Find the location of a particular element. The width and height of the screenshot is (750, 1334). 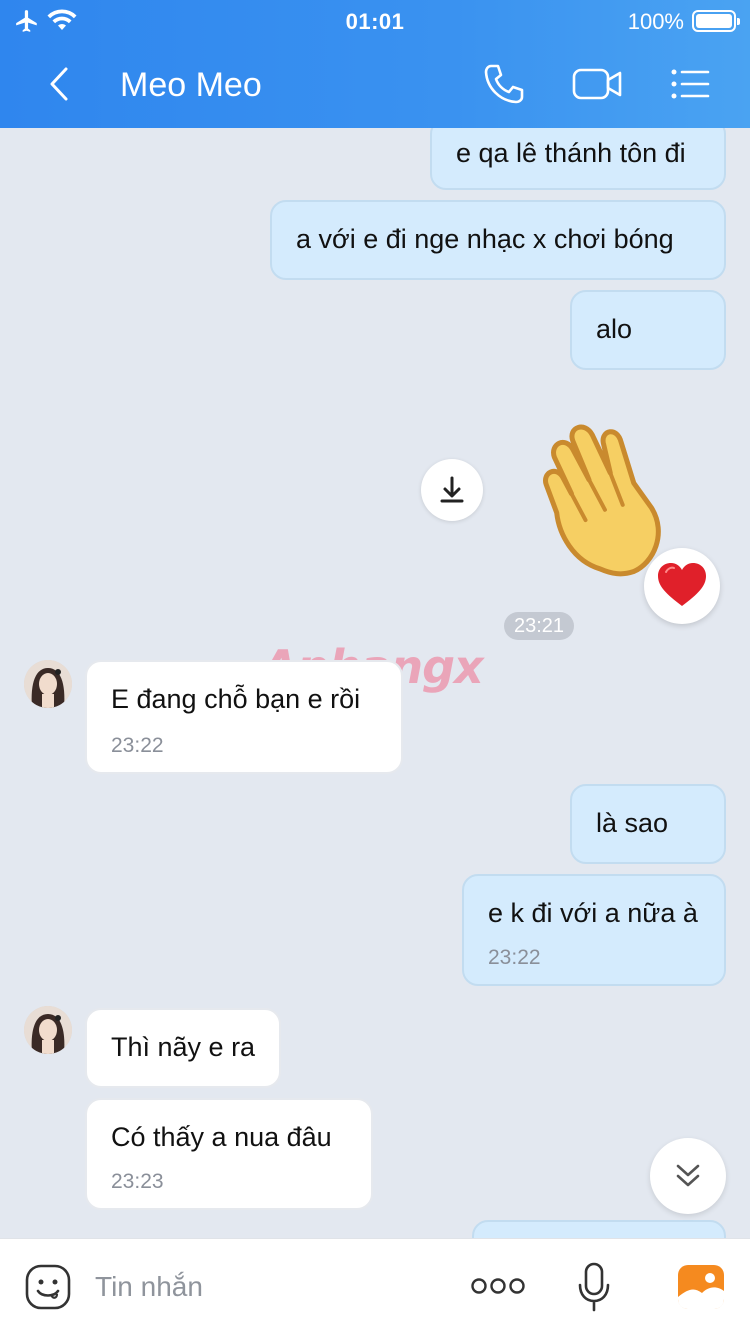

double-chevron-down-icon is located at coordinates (688, 1175).